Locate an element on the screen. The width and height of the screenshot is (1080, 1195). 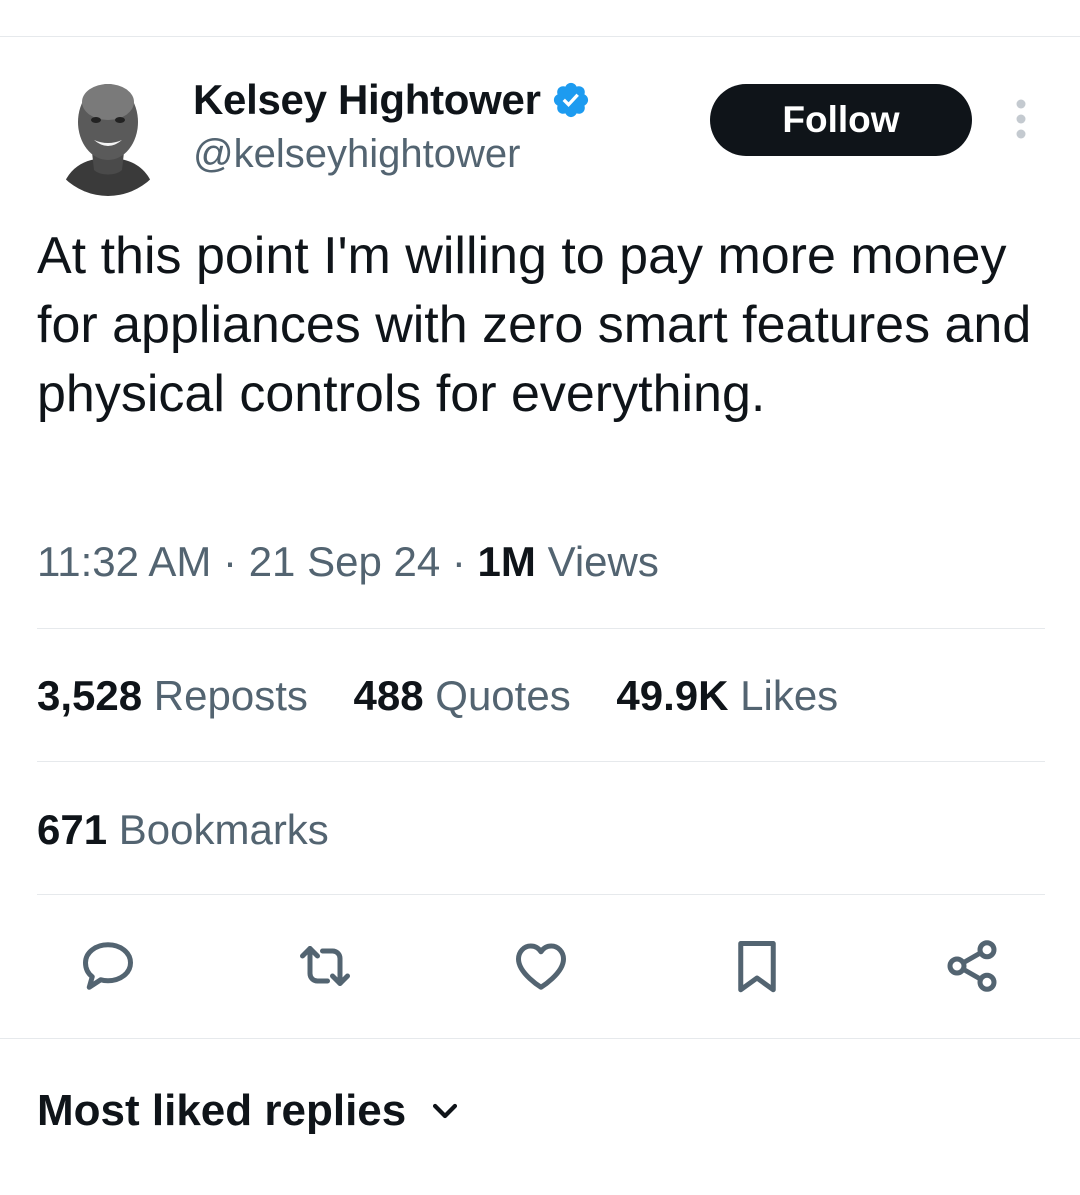
engagement-stats: 3,528 Reposts 488 Quotes 49.9K Likes is located at coordinates (454, 696).